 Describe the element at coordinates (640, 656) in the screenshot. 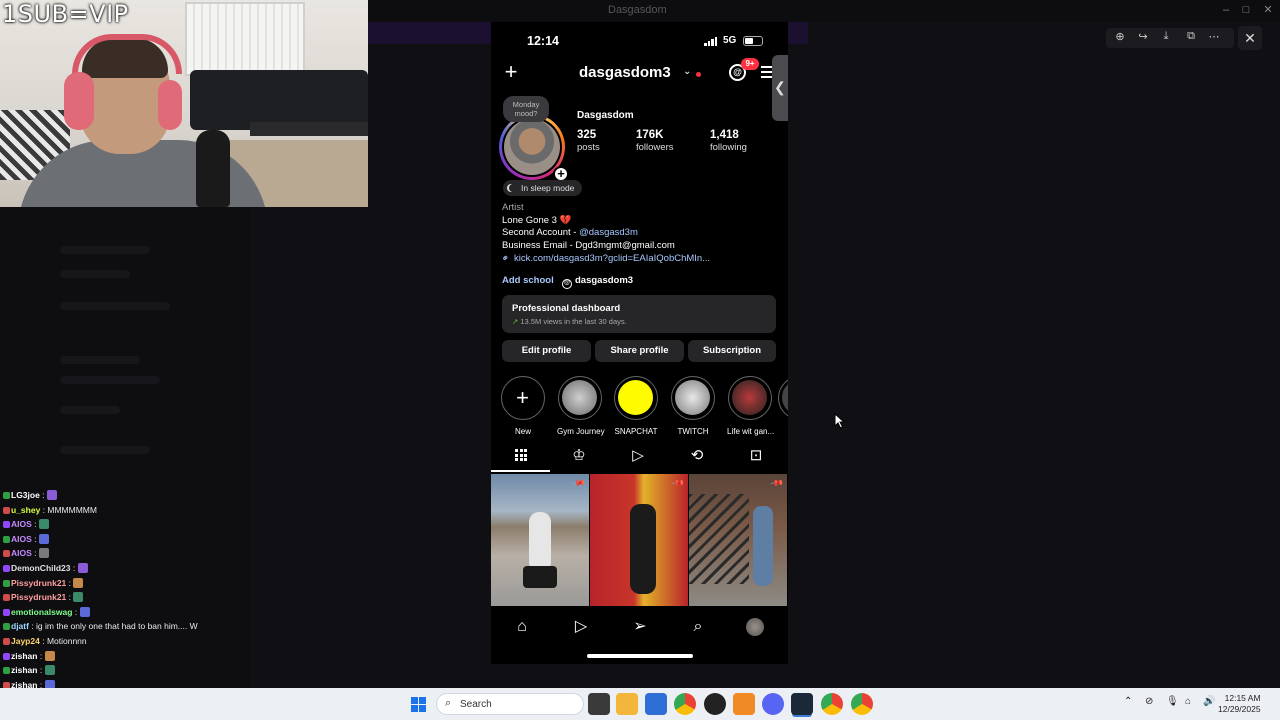

I see `home-indicator` at that location.